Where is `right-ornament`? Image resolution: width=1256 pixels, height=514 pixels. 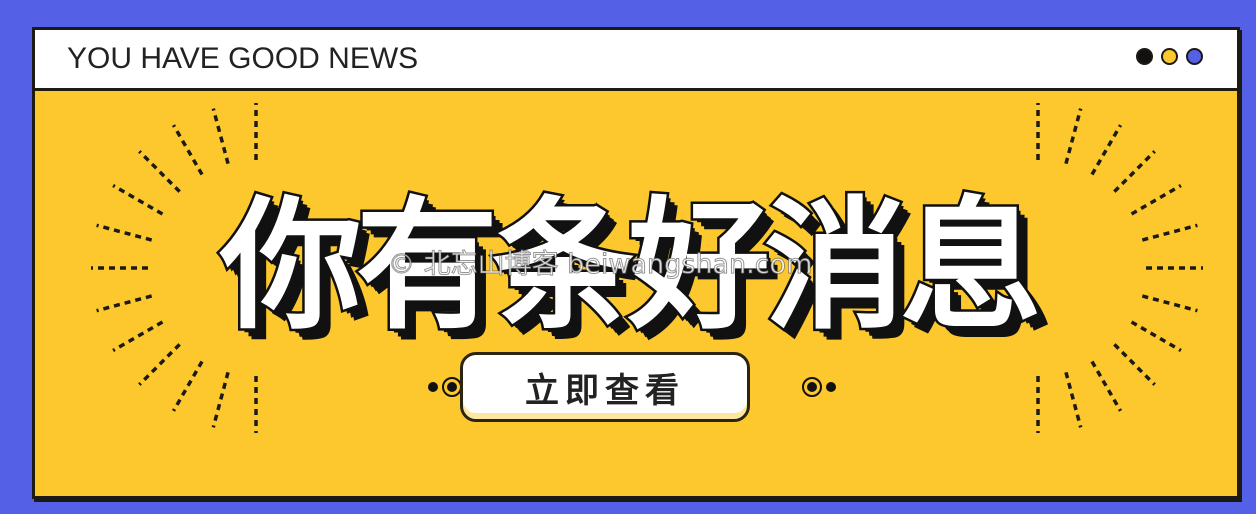
right-ornament is located at coordinates (819, 387).